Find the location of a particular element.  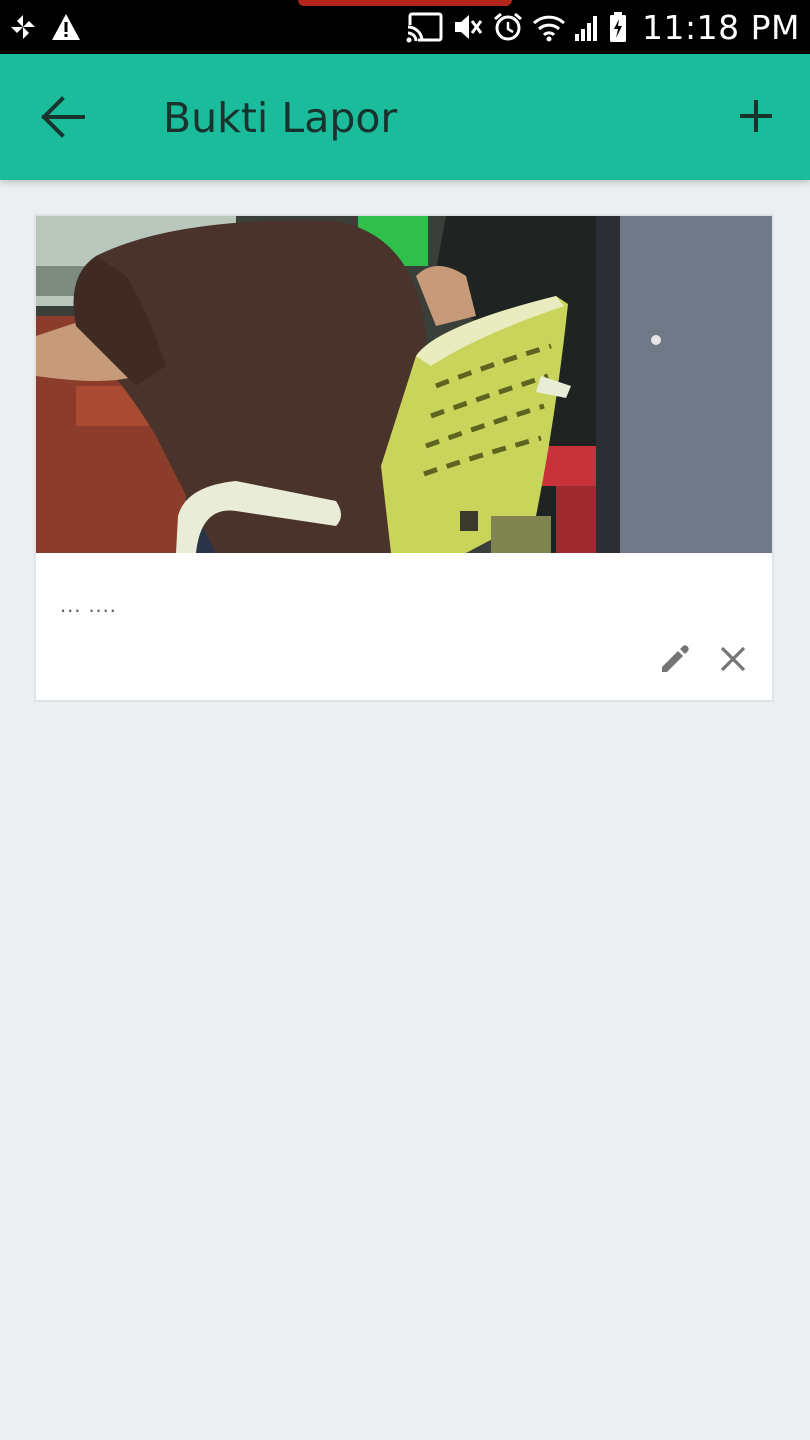

status-time: 11:18 PM is located at coordinates (721, 27).